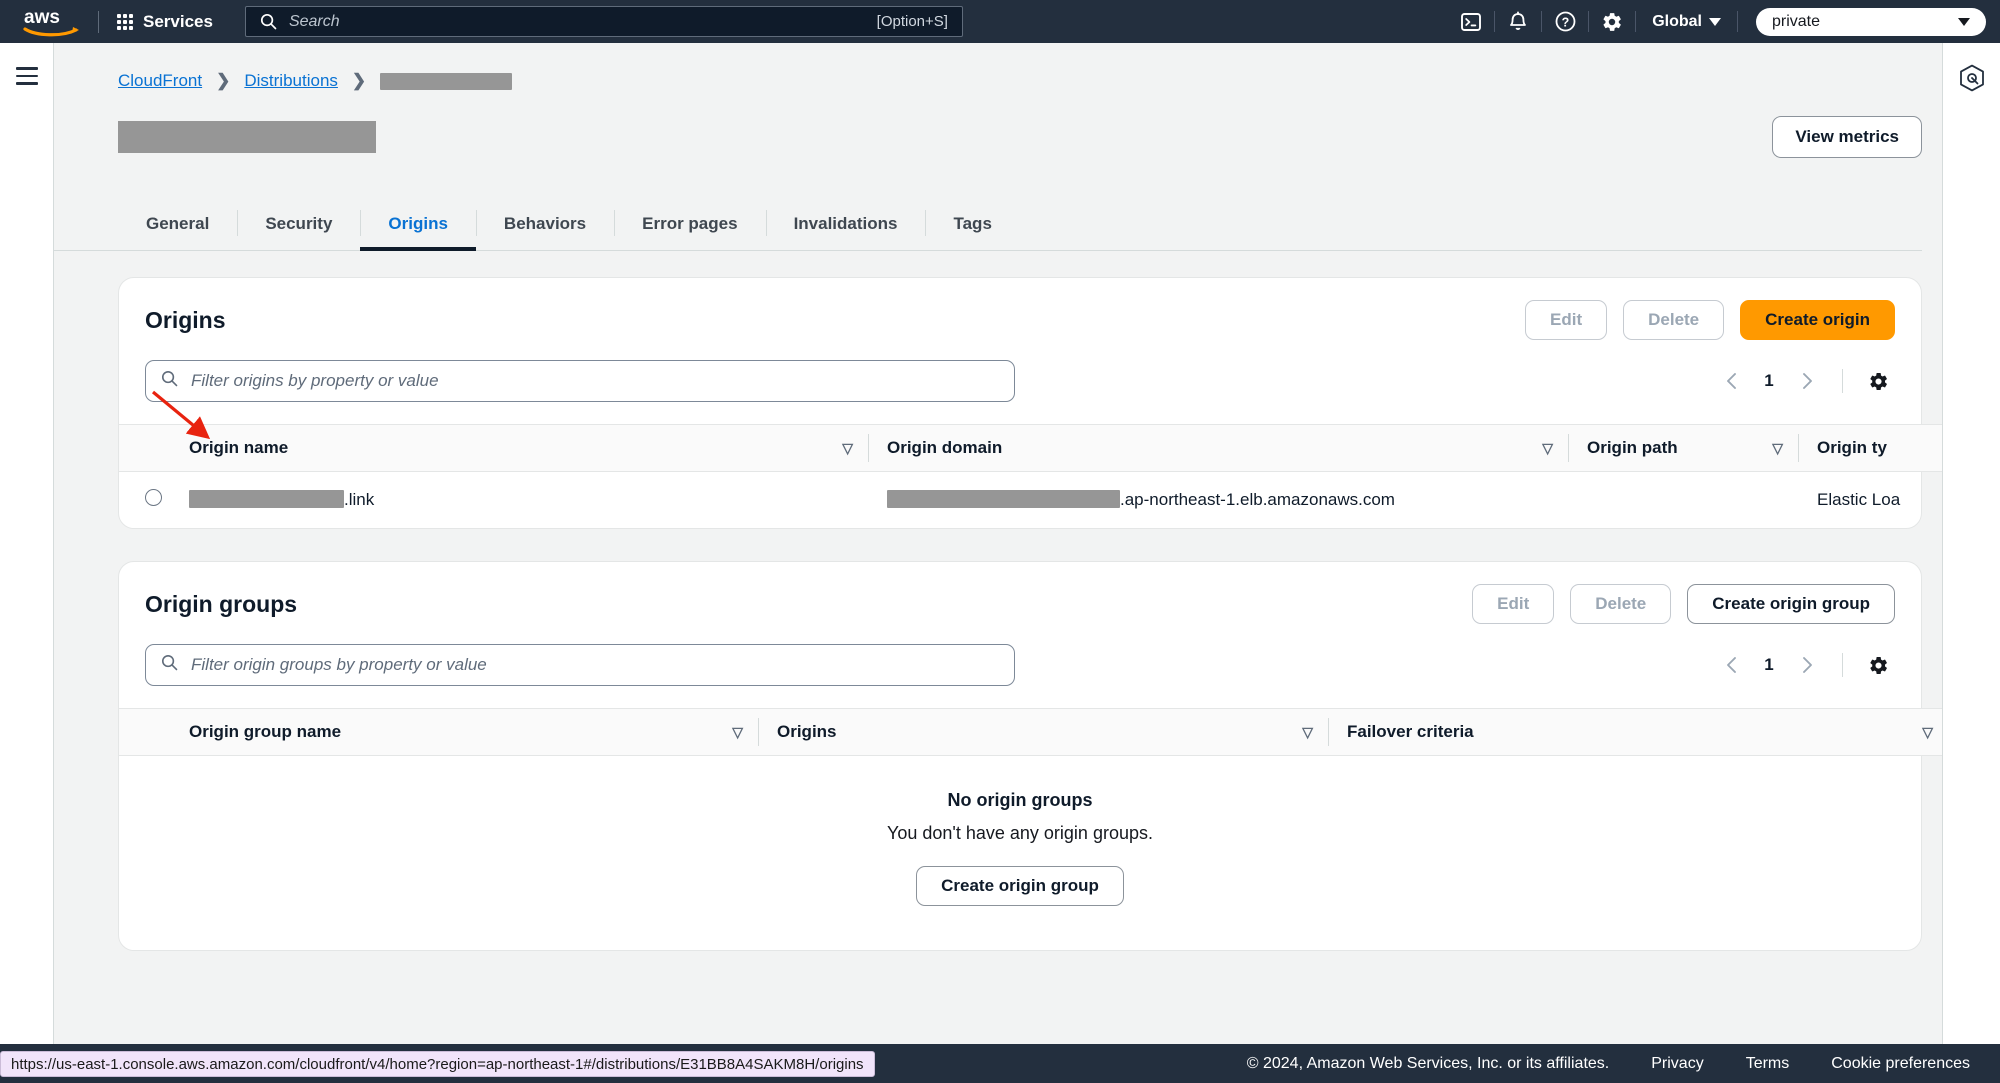 This screenshot has width=2000, height=1083. I want to click on origin-groups-pagination: 1, so click(1804, 665).